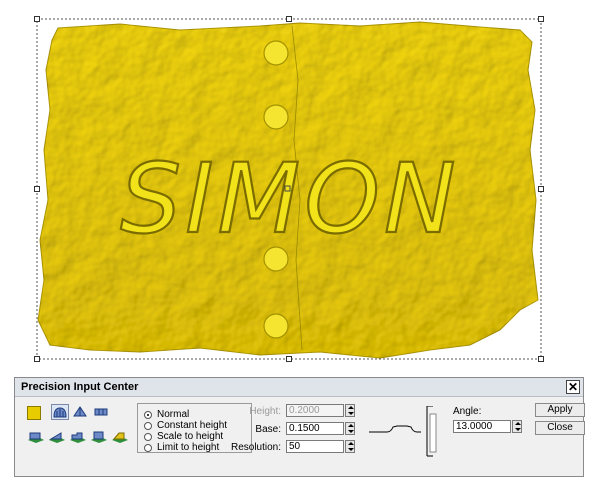  I want to click on resolution-label: Resolution:, so click(255, 447).